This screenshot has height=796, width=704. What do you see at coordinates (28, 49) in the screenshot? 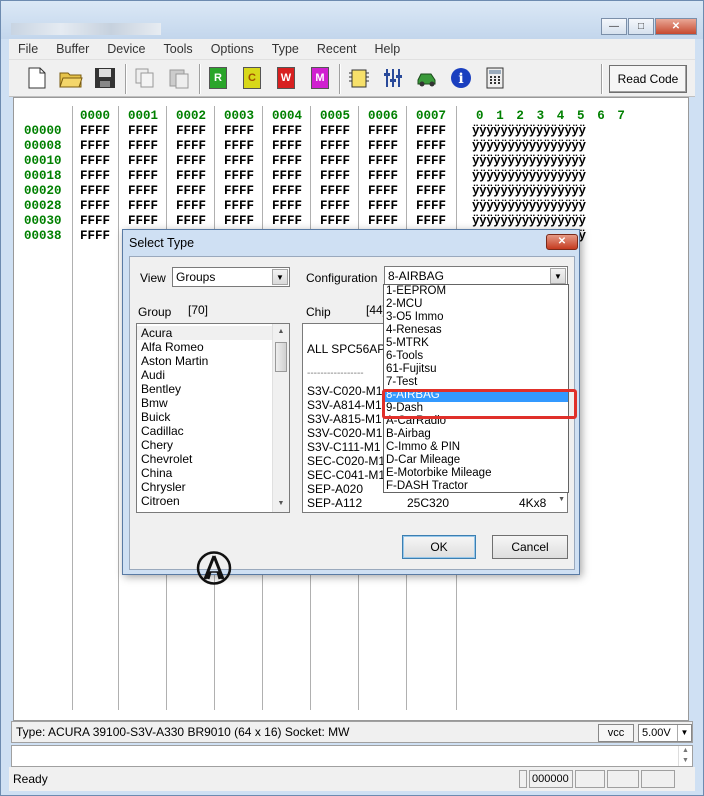
I see `menu-file: File` at bounding box center [28, 49].